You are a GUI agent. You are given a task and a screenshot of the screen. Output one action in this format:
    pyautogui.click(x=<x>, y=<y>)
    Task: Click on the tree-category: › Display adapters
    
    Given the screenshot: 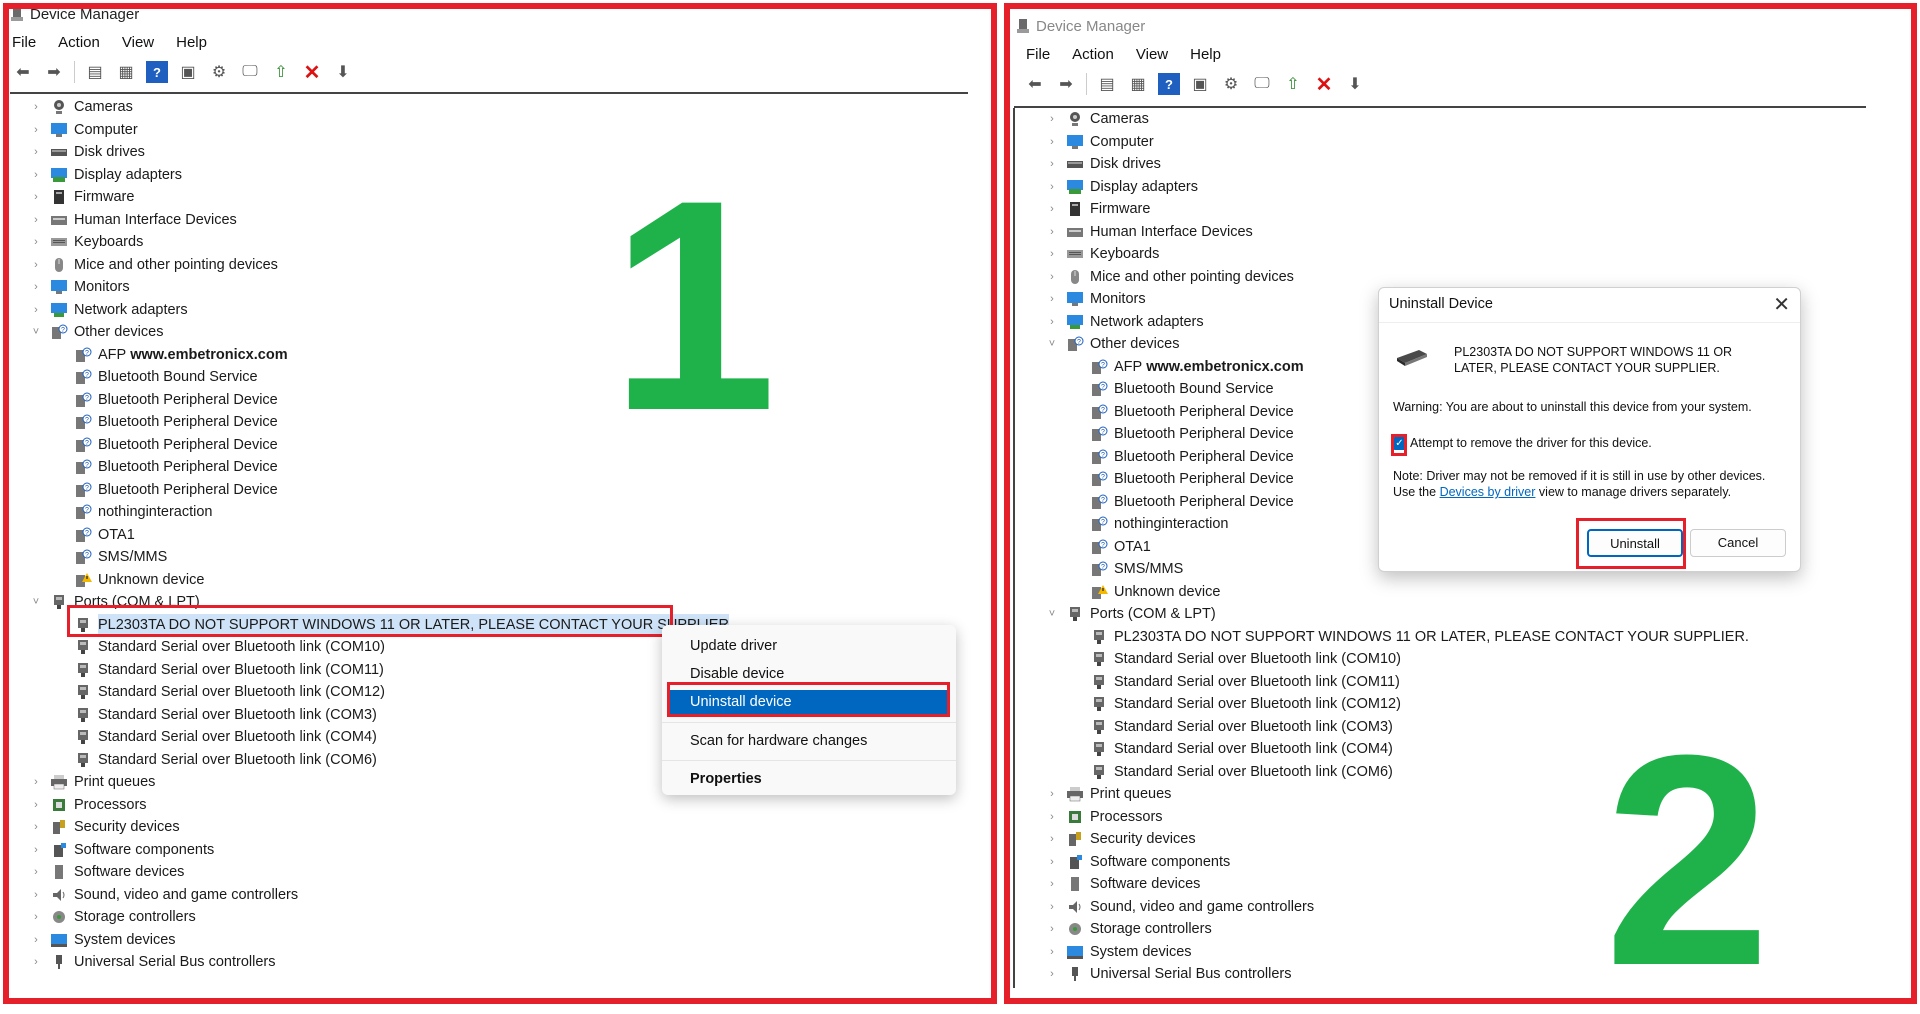 What is the action you would take?
    pyautogui.click(x=1397, y=187)
    